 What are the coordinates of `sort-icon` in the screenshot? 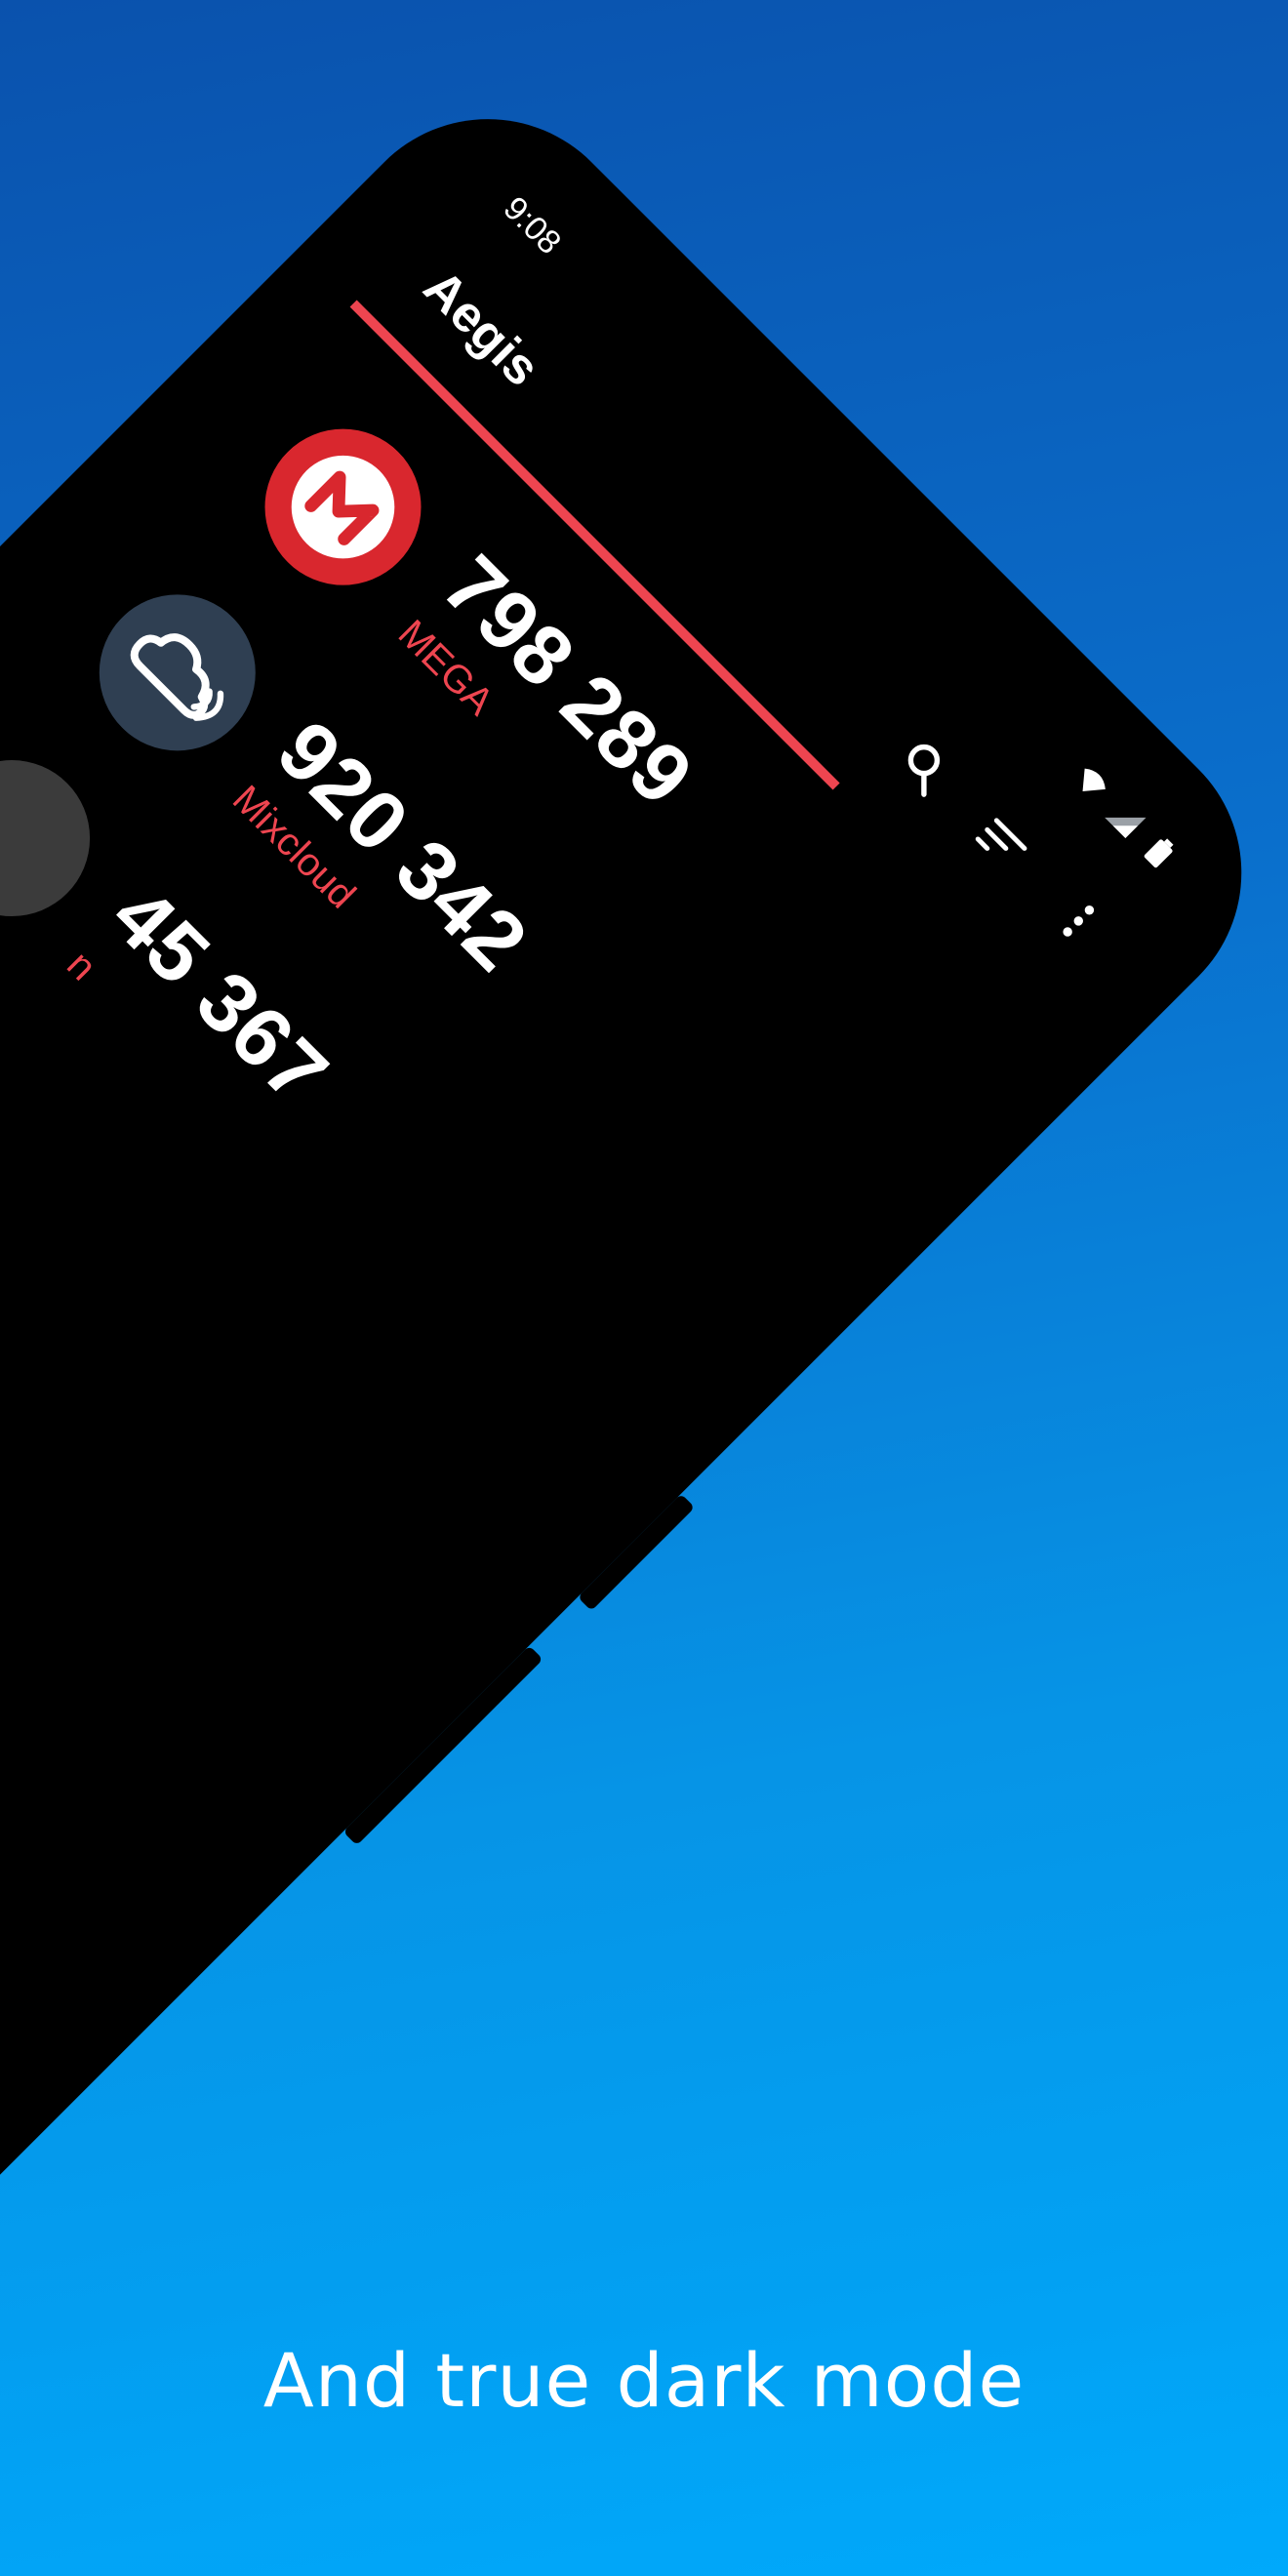 It's located at (1001, 844).